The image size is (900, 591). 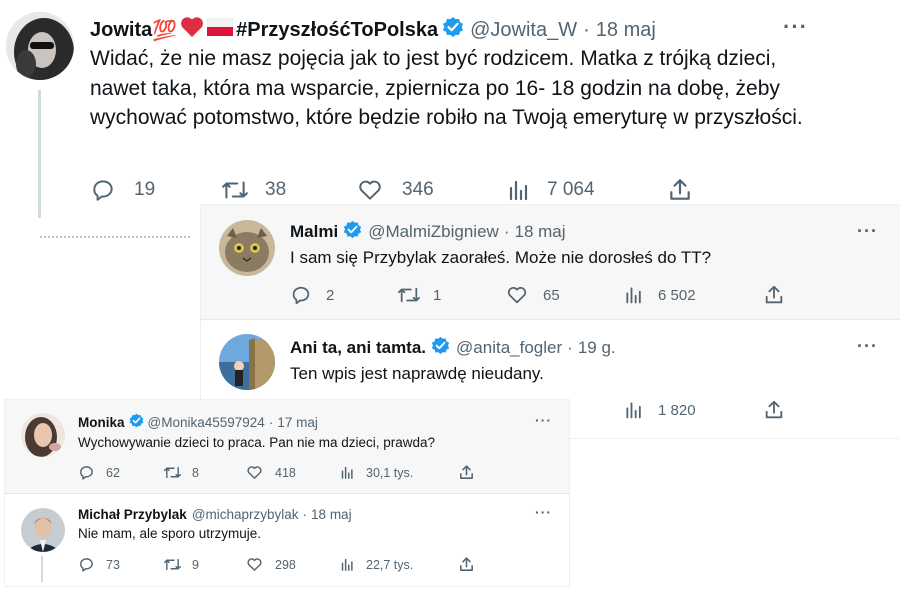 What do you see at coordinates (245, 514) in the screenshot?
I see `author-handle: @michaprzybylak` at bounding box center [245, 514].